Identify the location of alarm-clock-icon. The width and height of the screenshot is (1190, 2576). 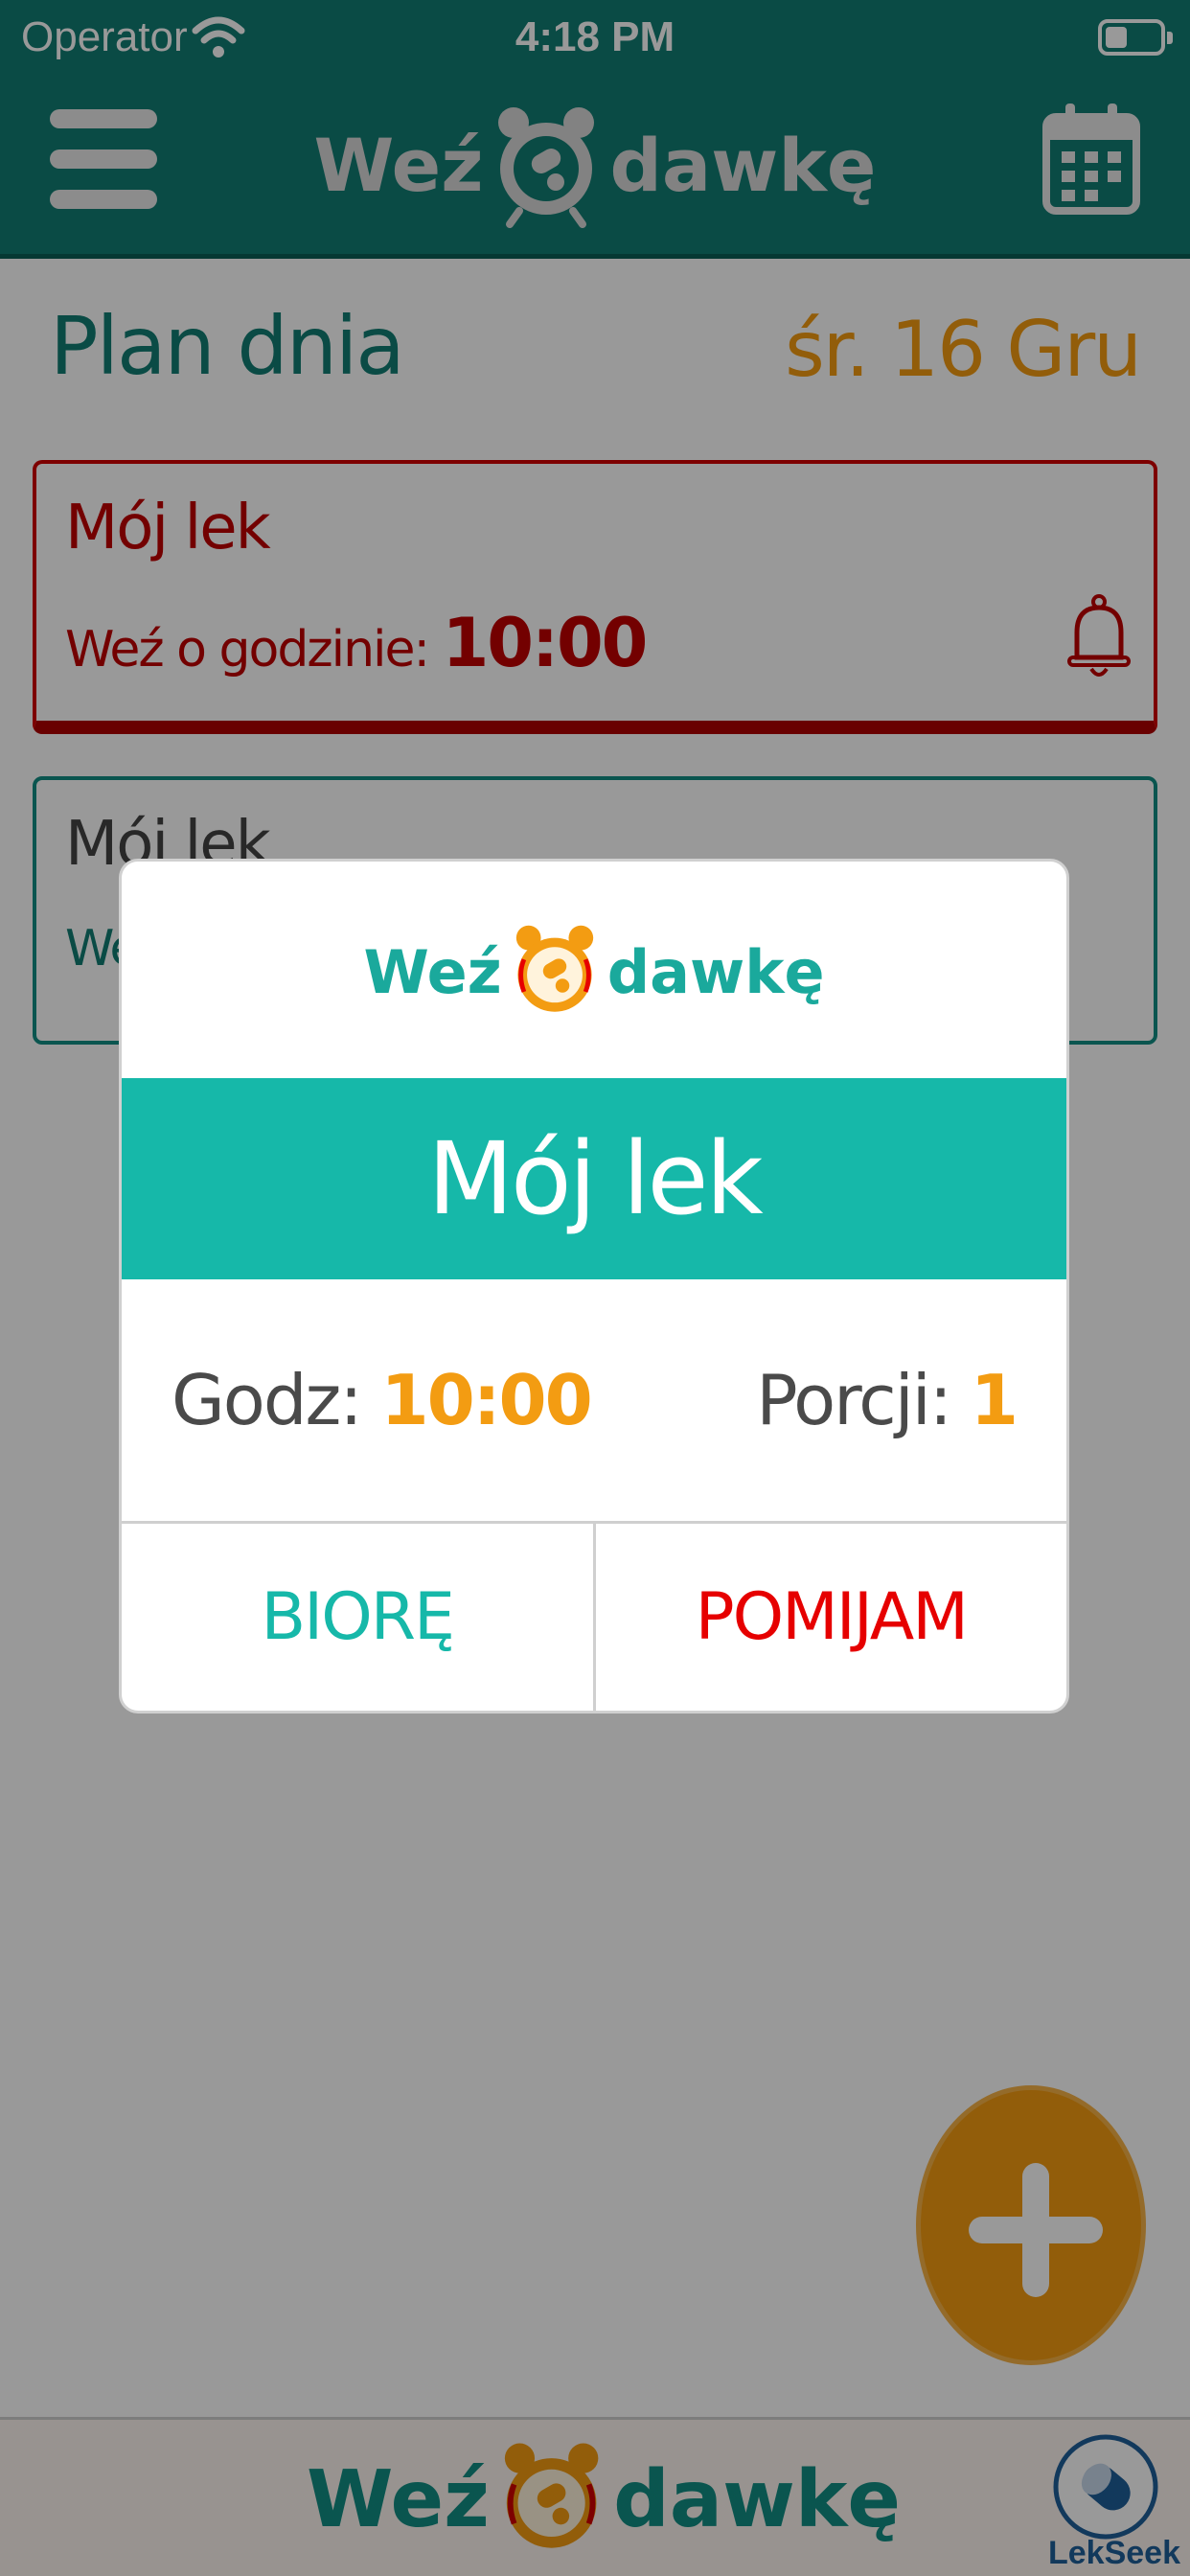
(554, 968).